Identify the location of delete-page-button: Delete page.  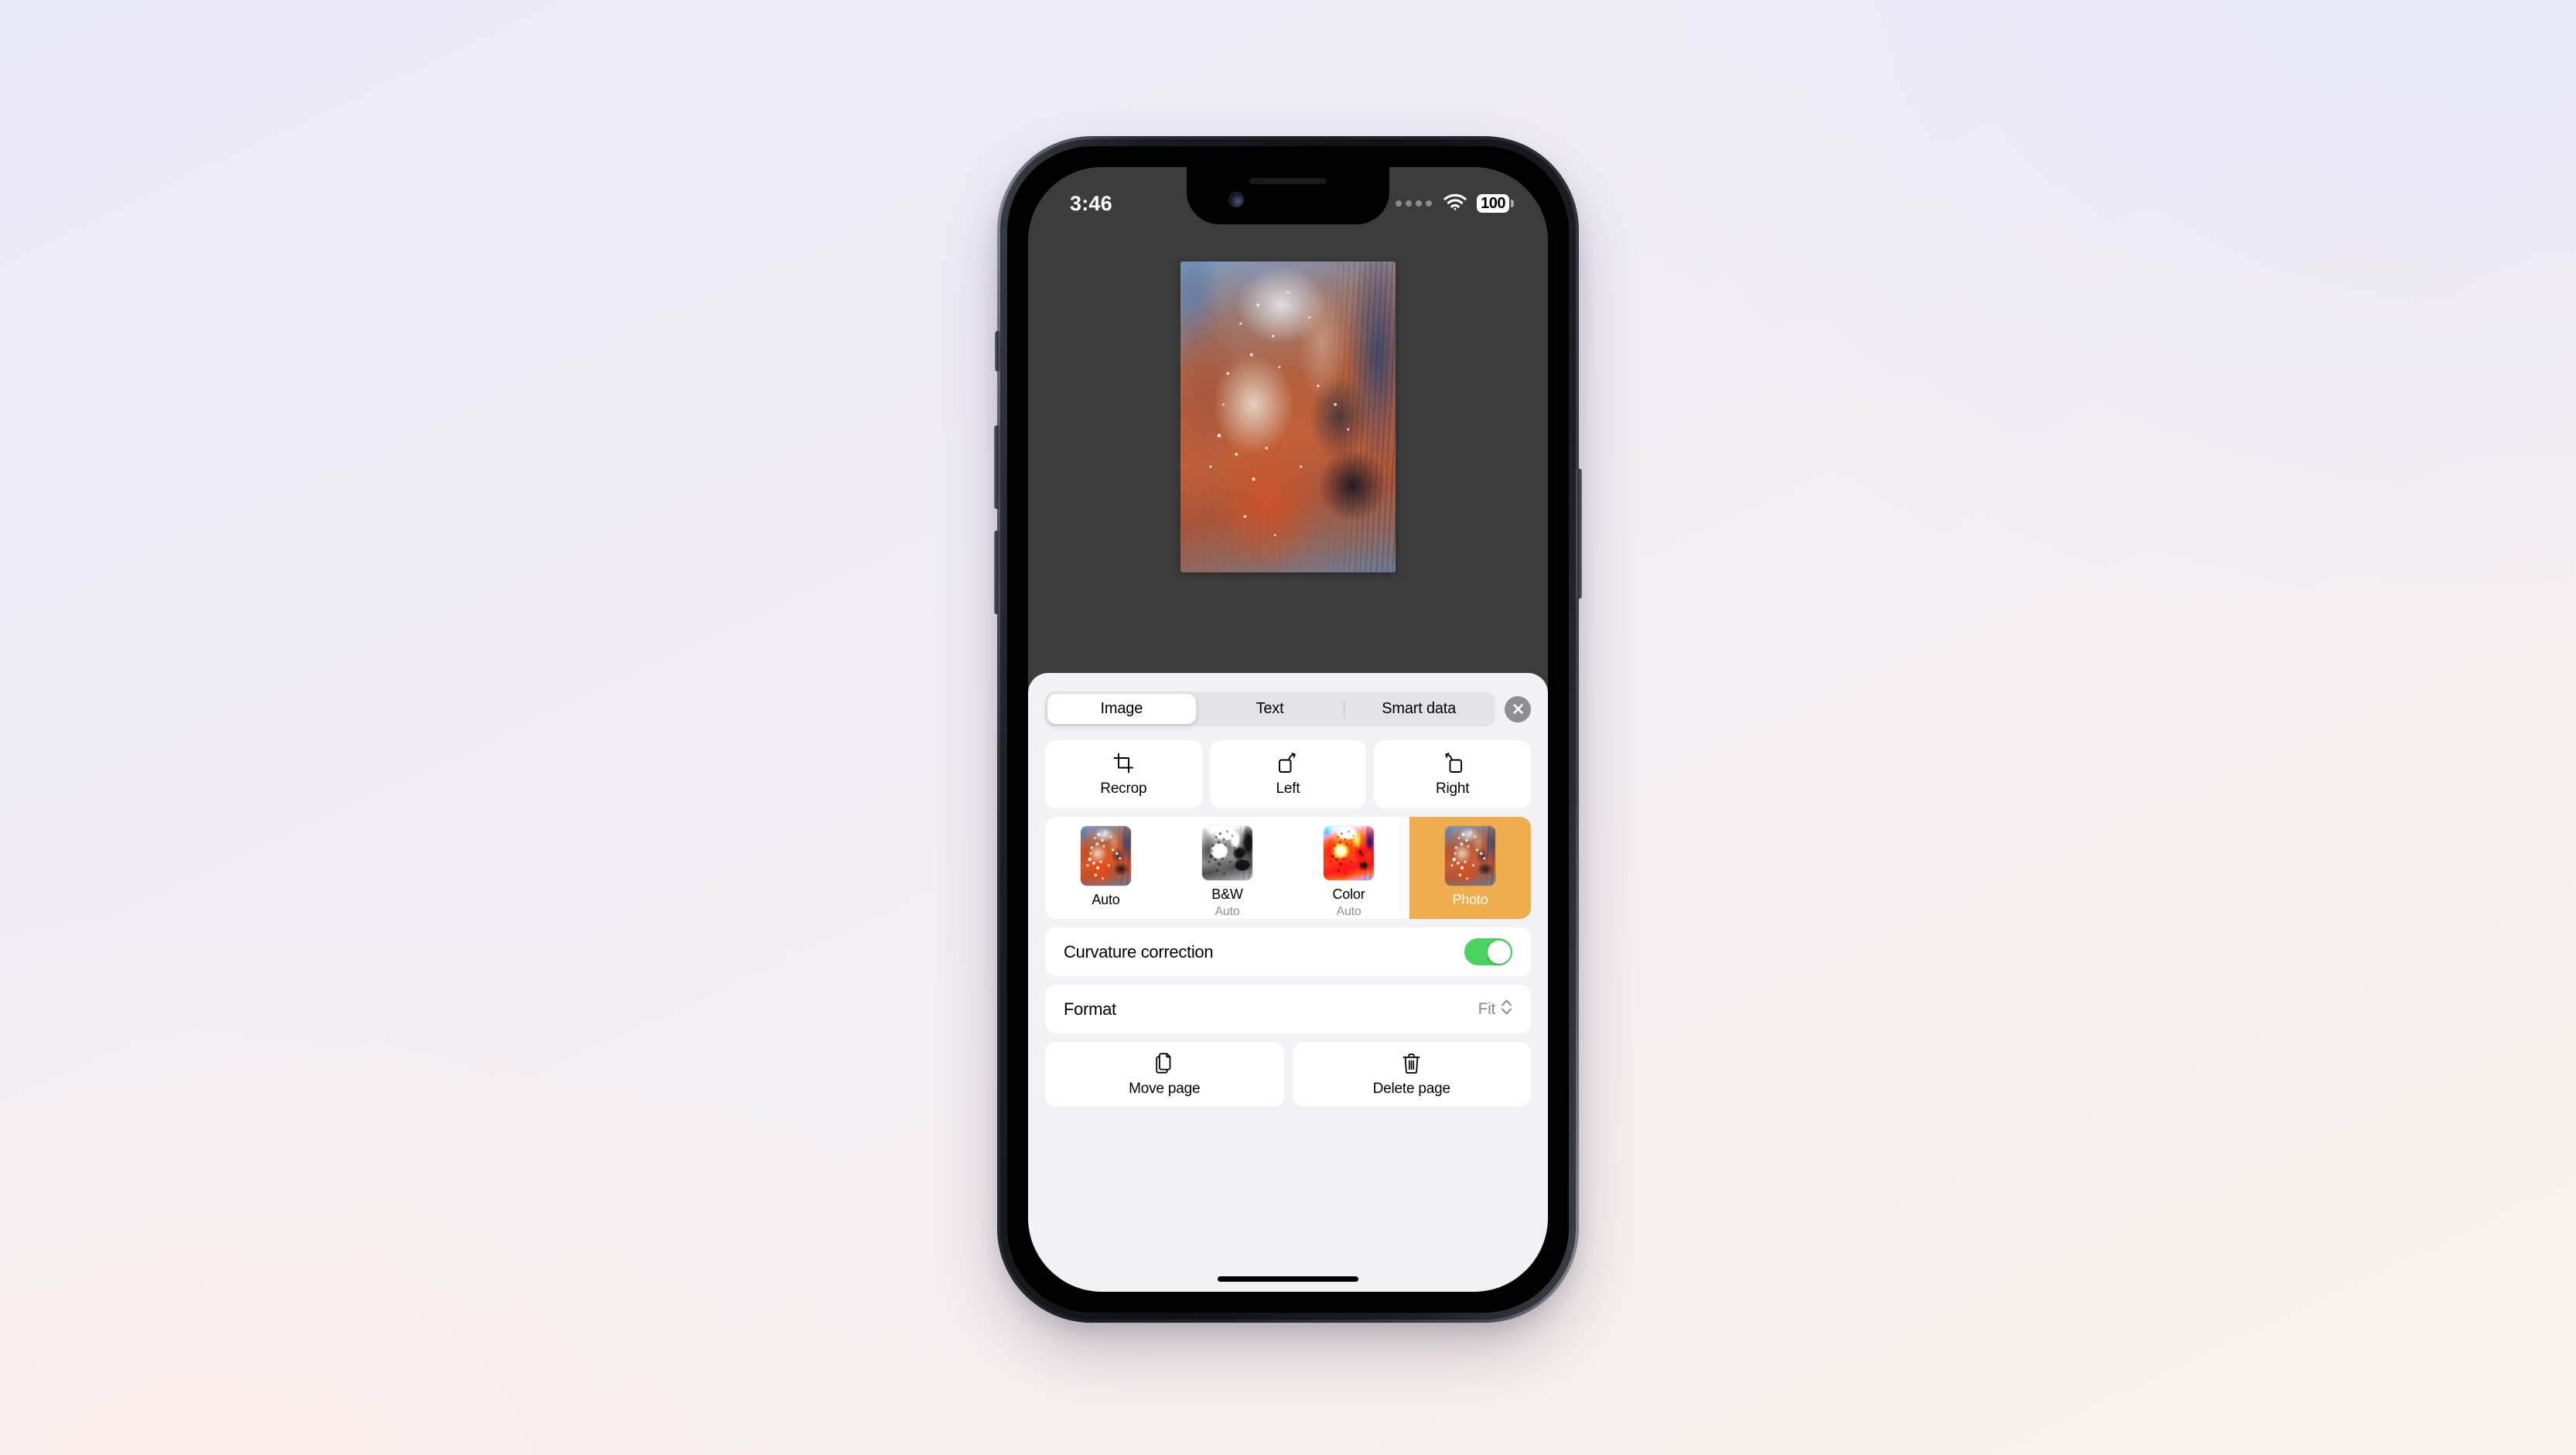
(1411, 1074).